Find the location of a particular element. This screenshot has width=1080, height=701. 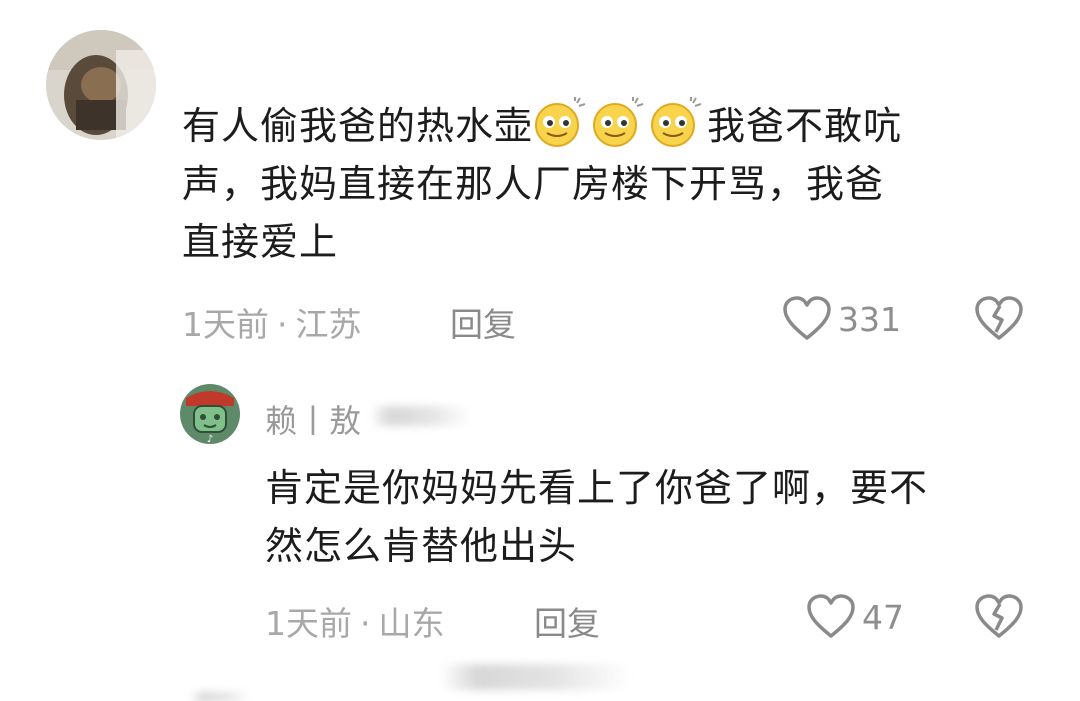

reply-line: 肯定是你妈妈先看上了你爸了啊，要不 is located at coordinates (597, 488).